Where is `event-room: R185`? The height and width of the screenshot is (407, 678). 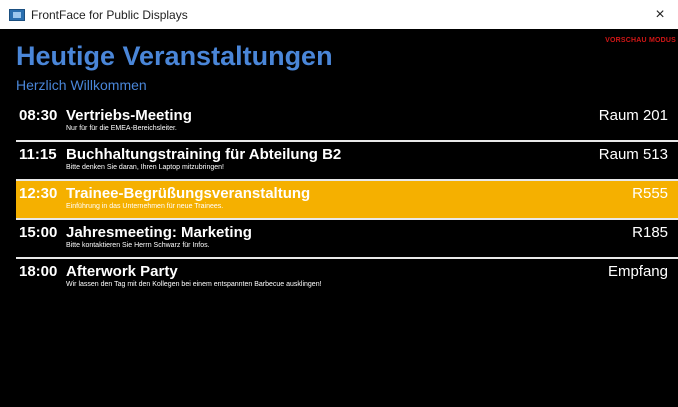
event-room: R185 is located at coordinates (650, 232).